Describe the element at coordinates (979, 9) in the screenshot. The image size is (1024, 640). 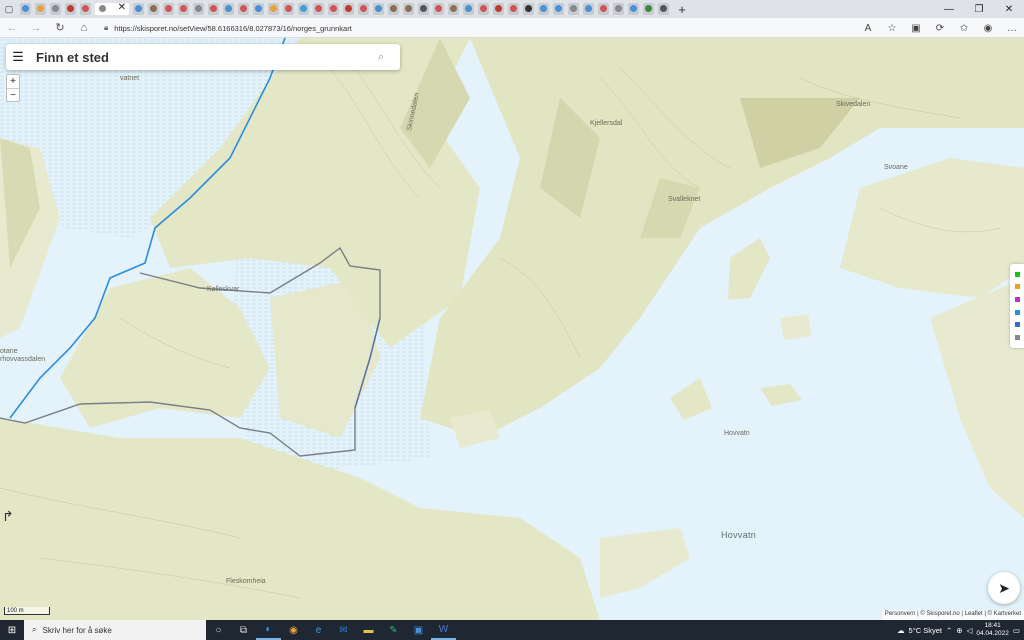
I see `maximize-button: ❐` at that location.